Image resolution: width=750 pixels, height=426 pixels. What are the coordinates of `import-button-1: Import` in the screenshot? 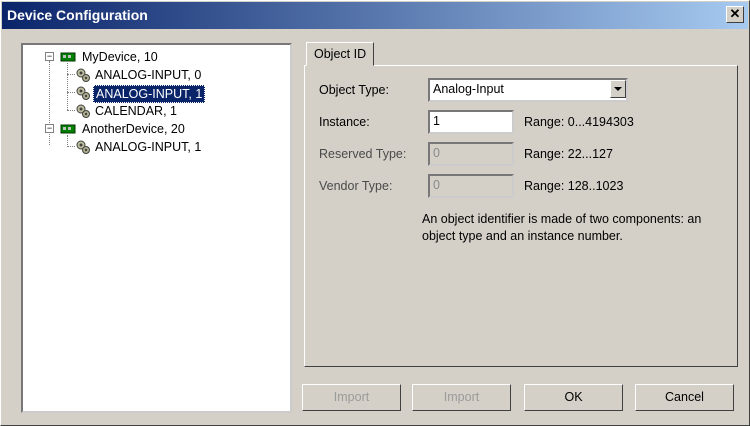 It's located at (351, 397).